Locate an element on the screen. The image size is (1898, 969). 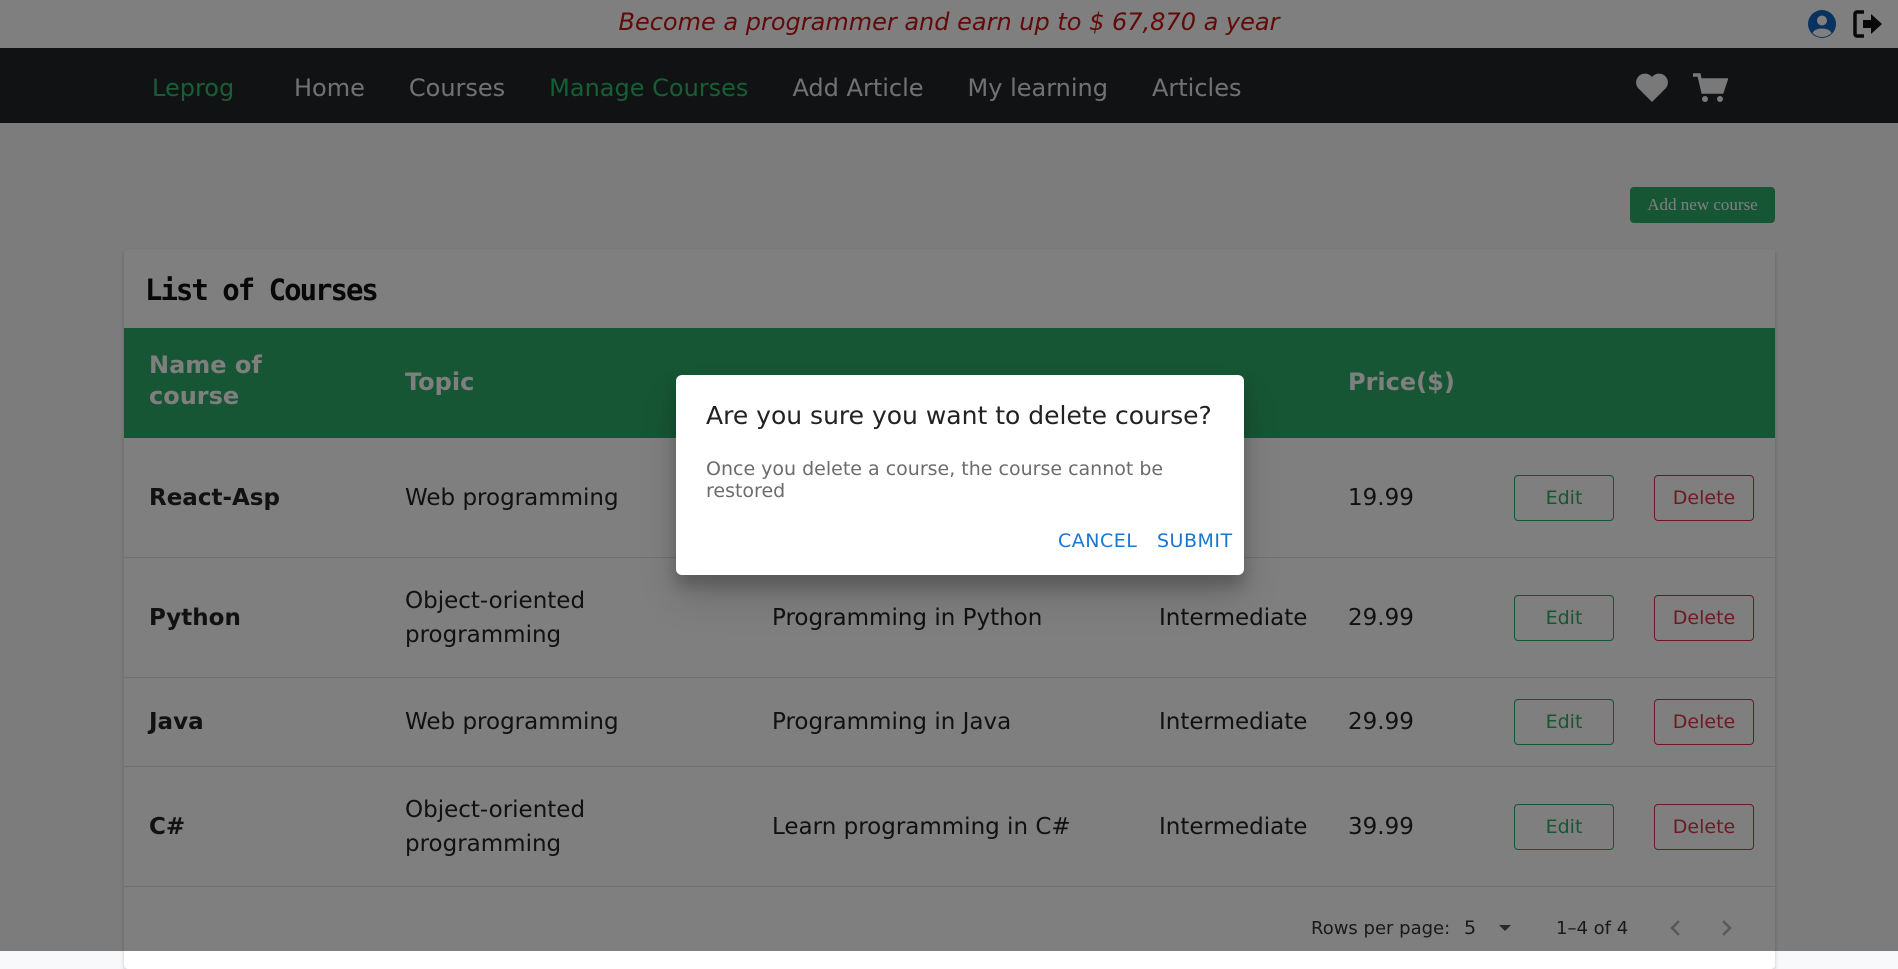
dialog-title: Are you sure you want to delete course? is located at coordinates (959, 415).